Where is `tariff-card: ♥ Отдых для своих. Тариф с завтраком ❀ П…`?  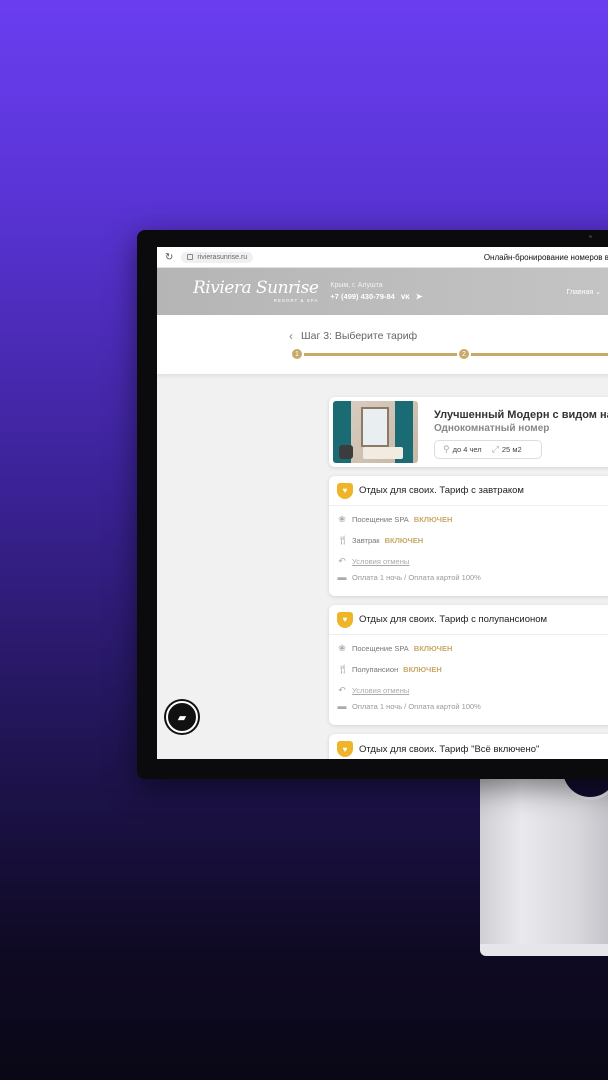 tariff-card: ♥ Отдых для своих. Тариф с завтраком ❀ П… is located at coordinates (468, 536).